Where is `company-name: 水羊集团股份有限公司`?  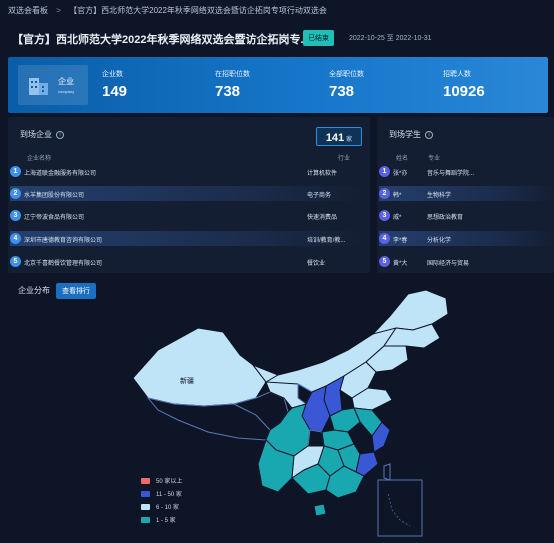
company-name: 水羊集团股份有限公司 is located at coordinates (54, 196).